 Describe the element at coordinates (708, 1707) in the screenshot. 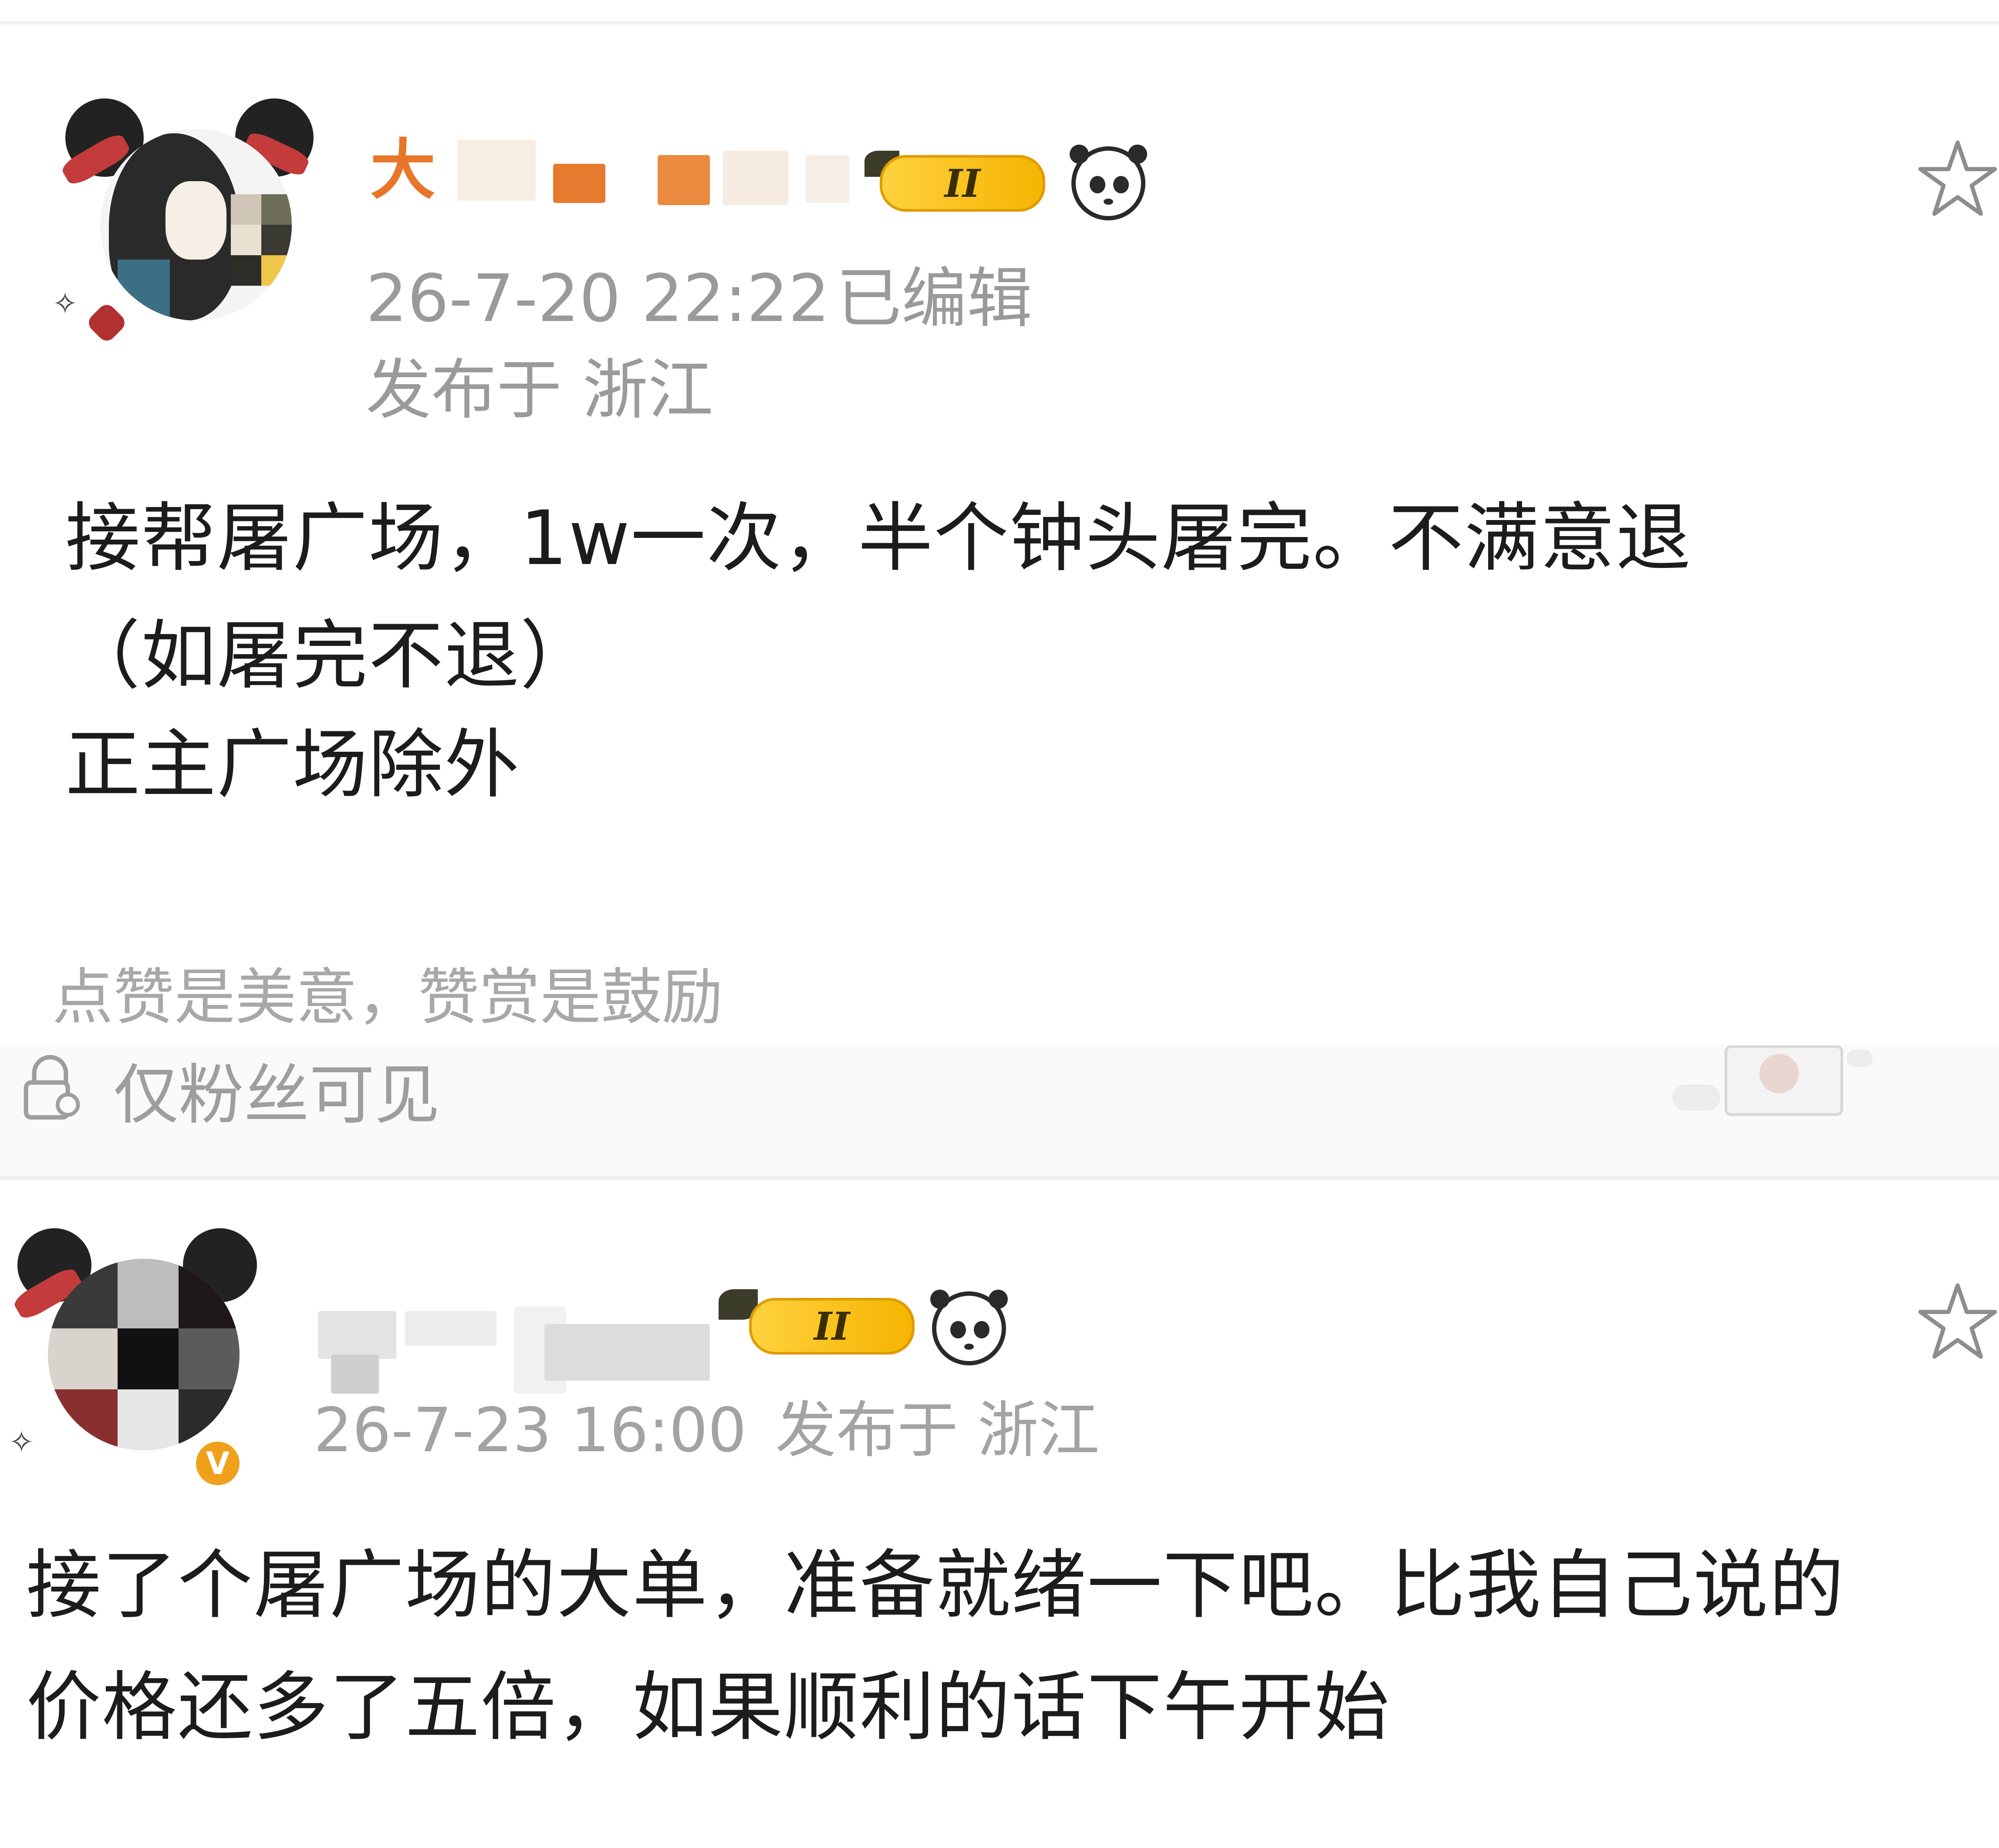

I see `post-body-line: 价格还多了五倍，如果顺利的话下午开始` at that location.